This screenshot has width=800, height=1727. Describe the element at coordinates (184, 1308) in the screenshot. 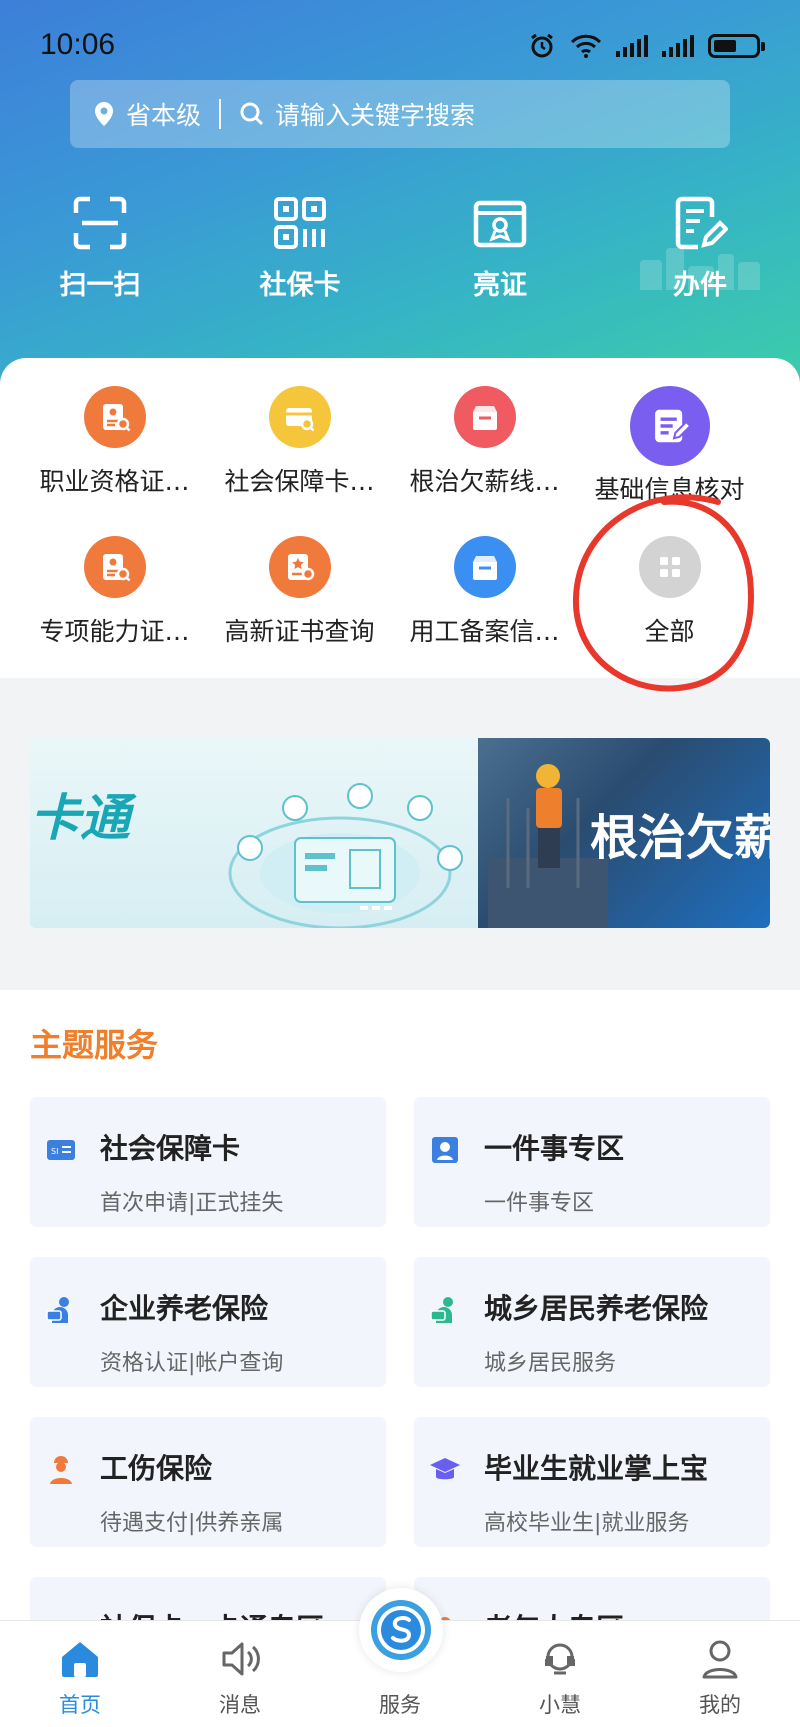

I see `theme-card-title: 企业养老保险` at that location.